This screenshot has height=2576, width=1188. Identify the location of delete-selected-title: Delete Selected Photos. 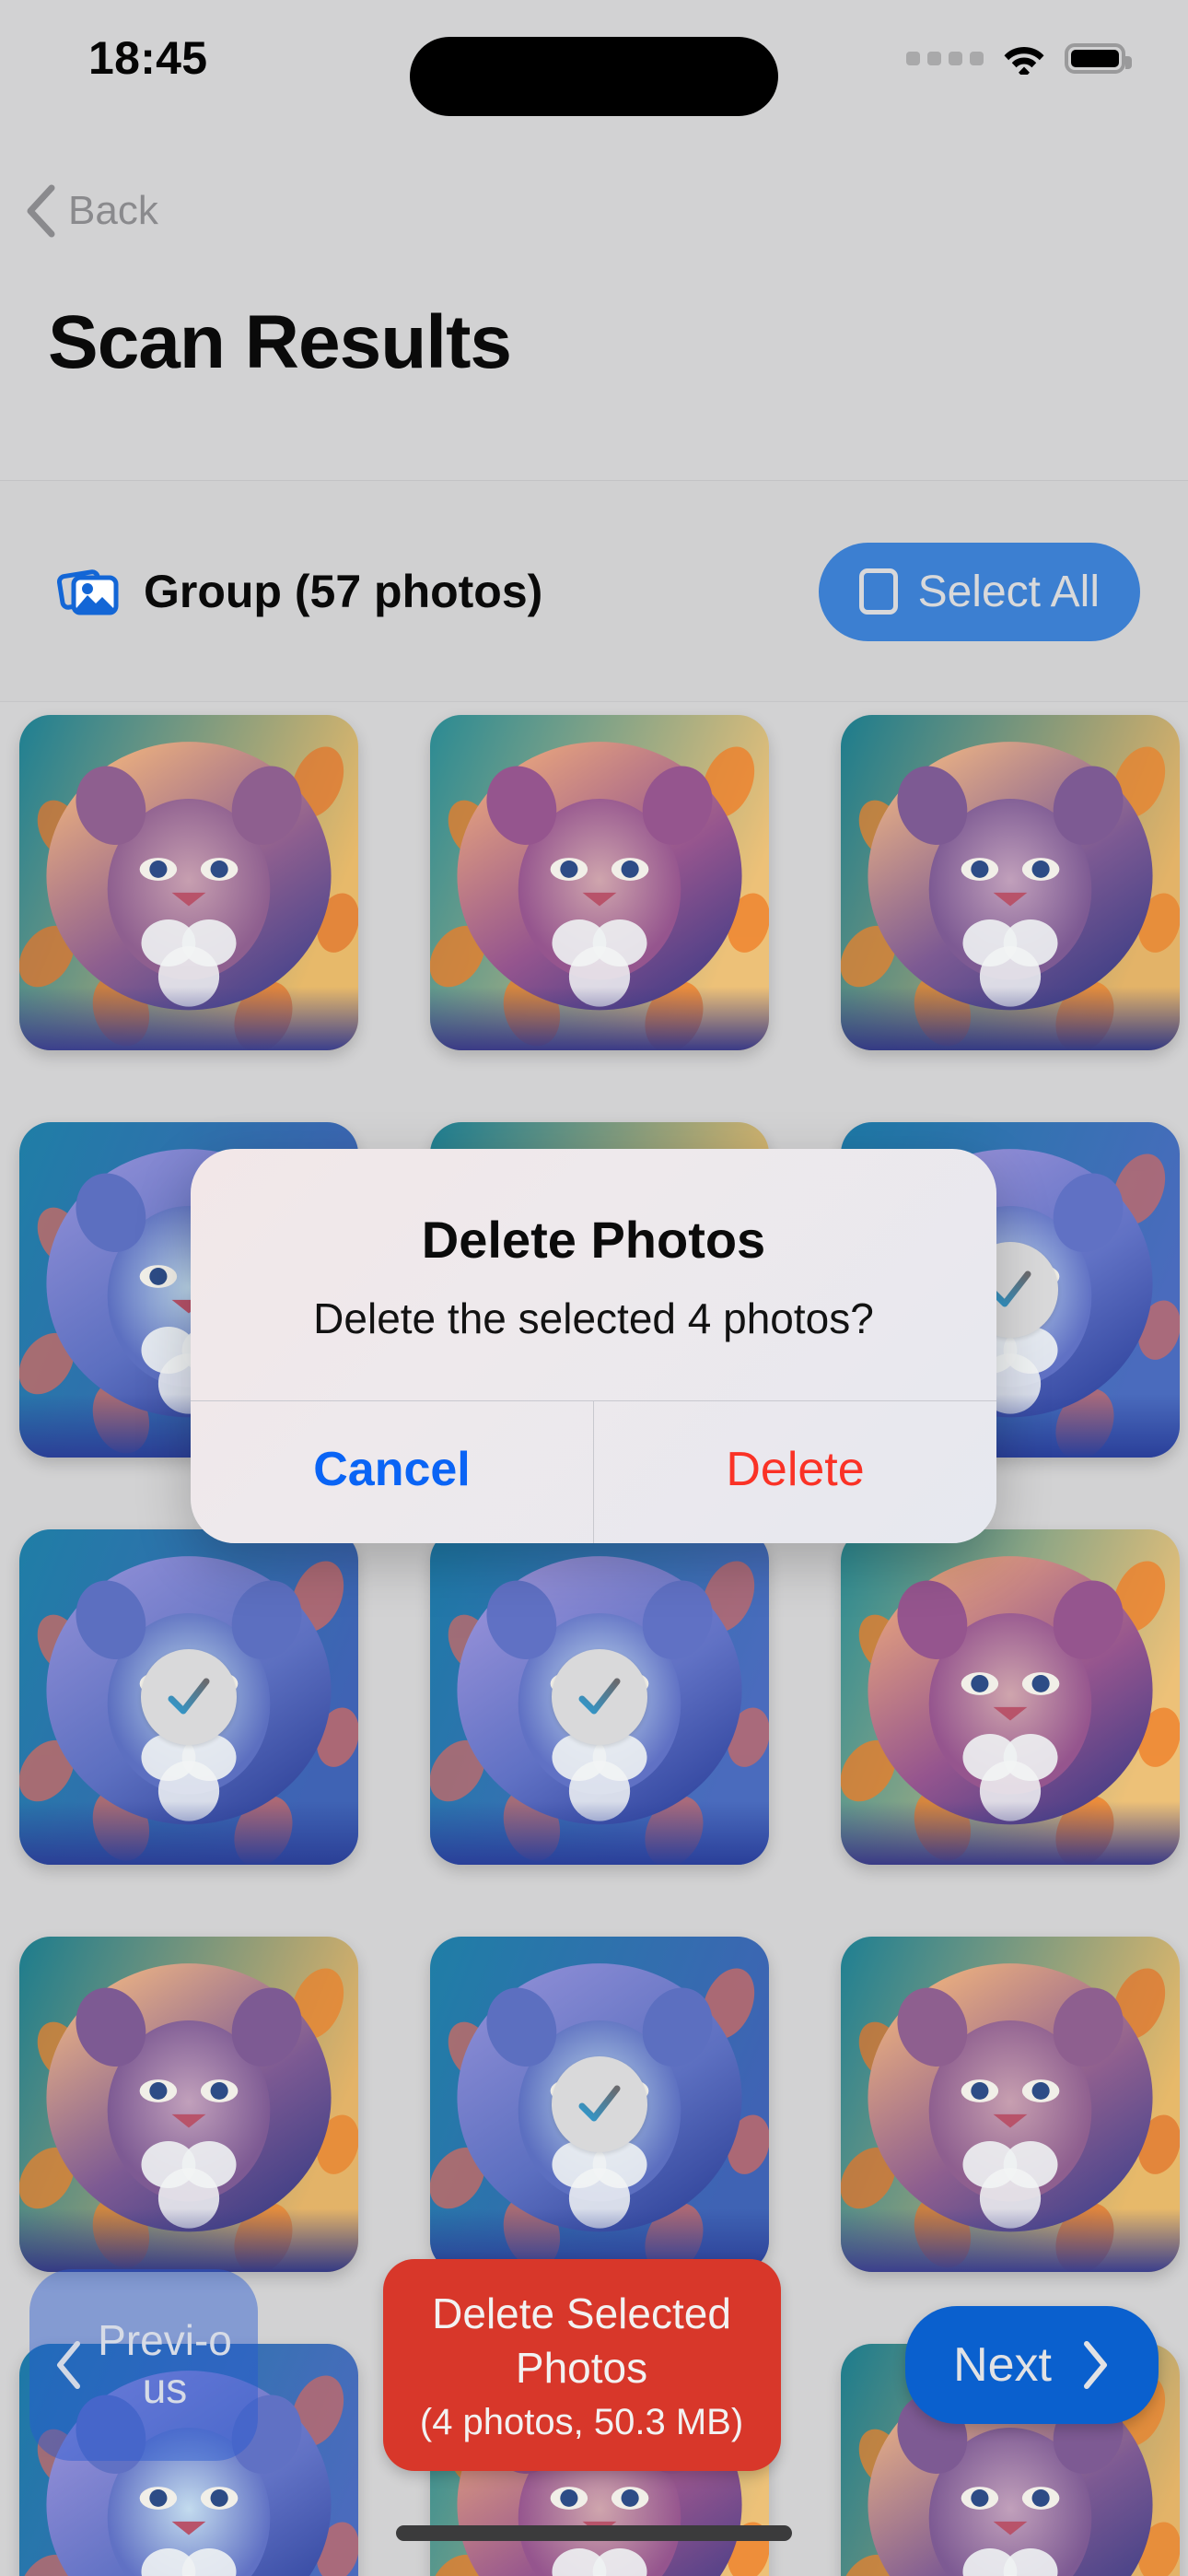
(581, 2340).